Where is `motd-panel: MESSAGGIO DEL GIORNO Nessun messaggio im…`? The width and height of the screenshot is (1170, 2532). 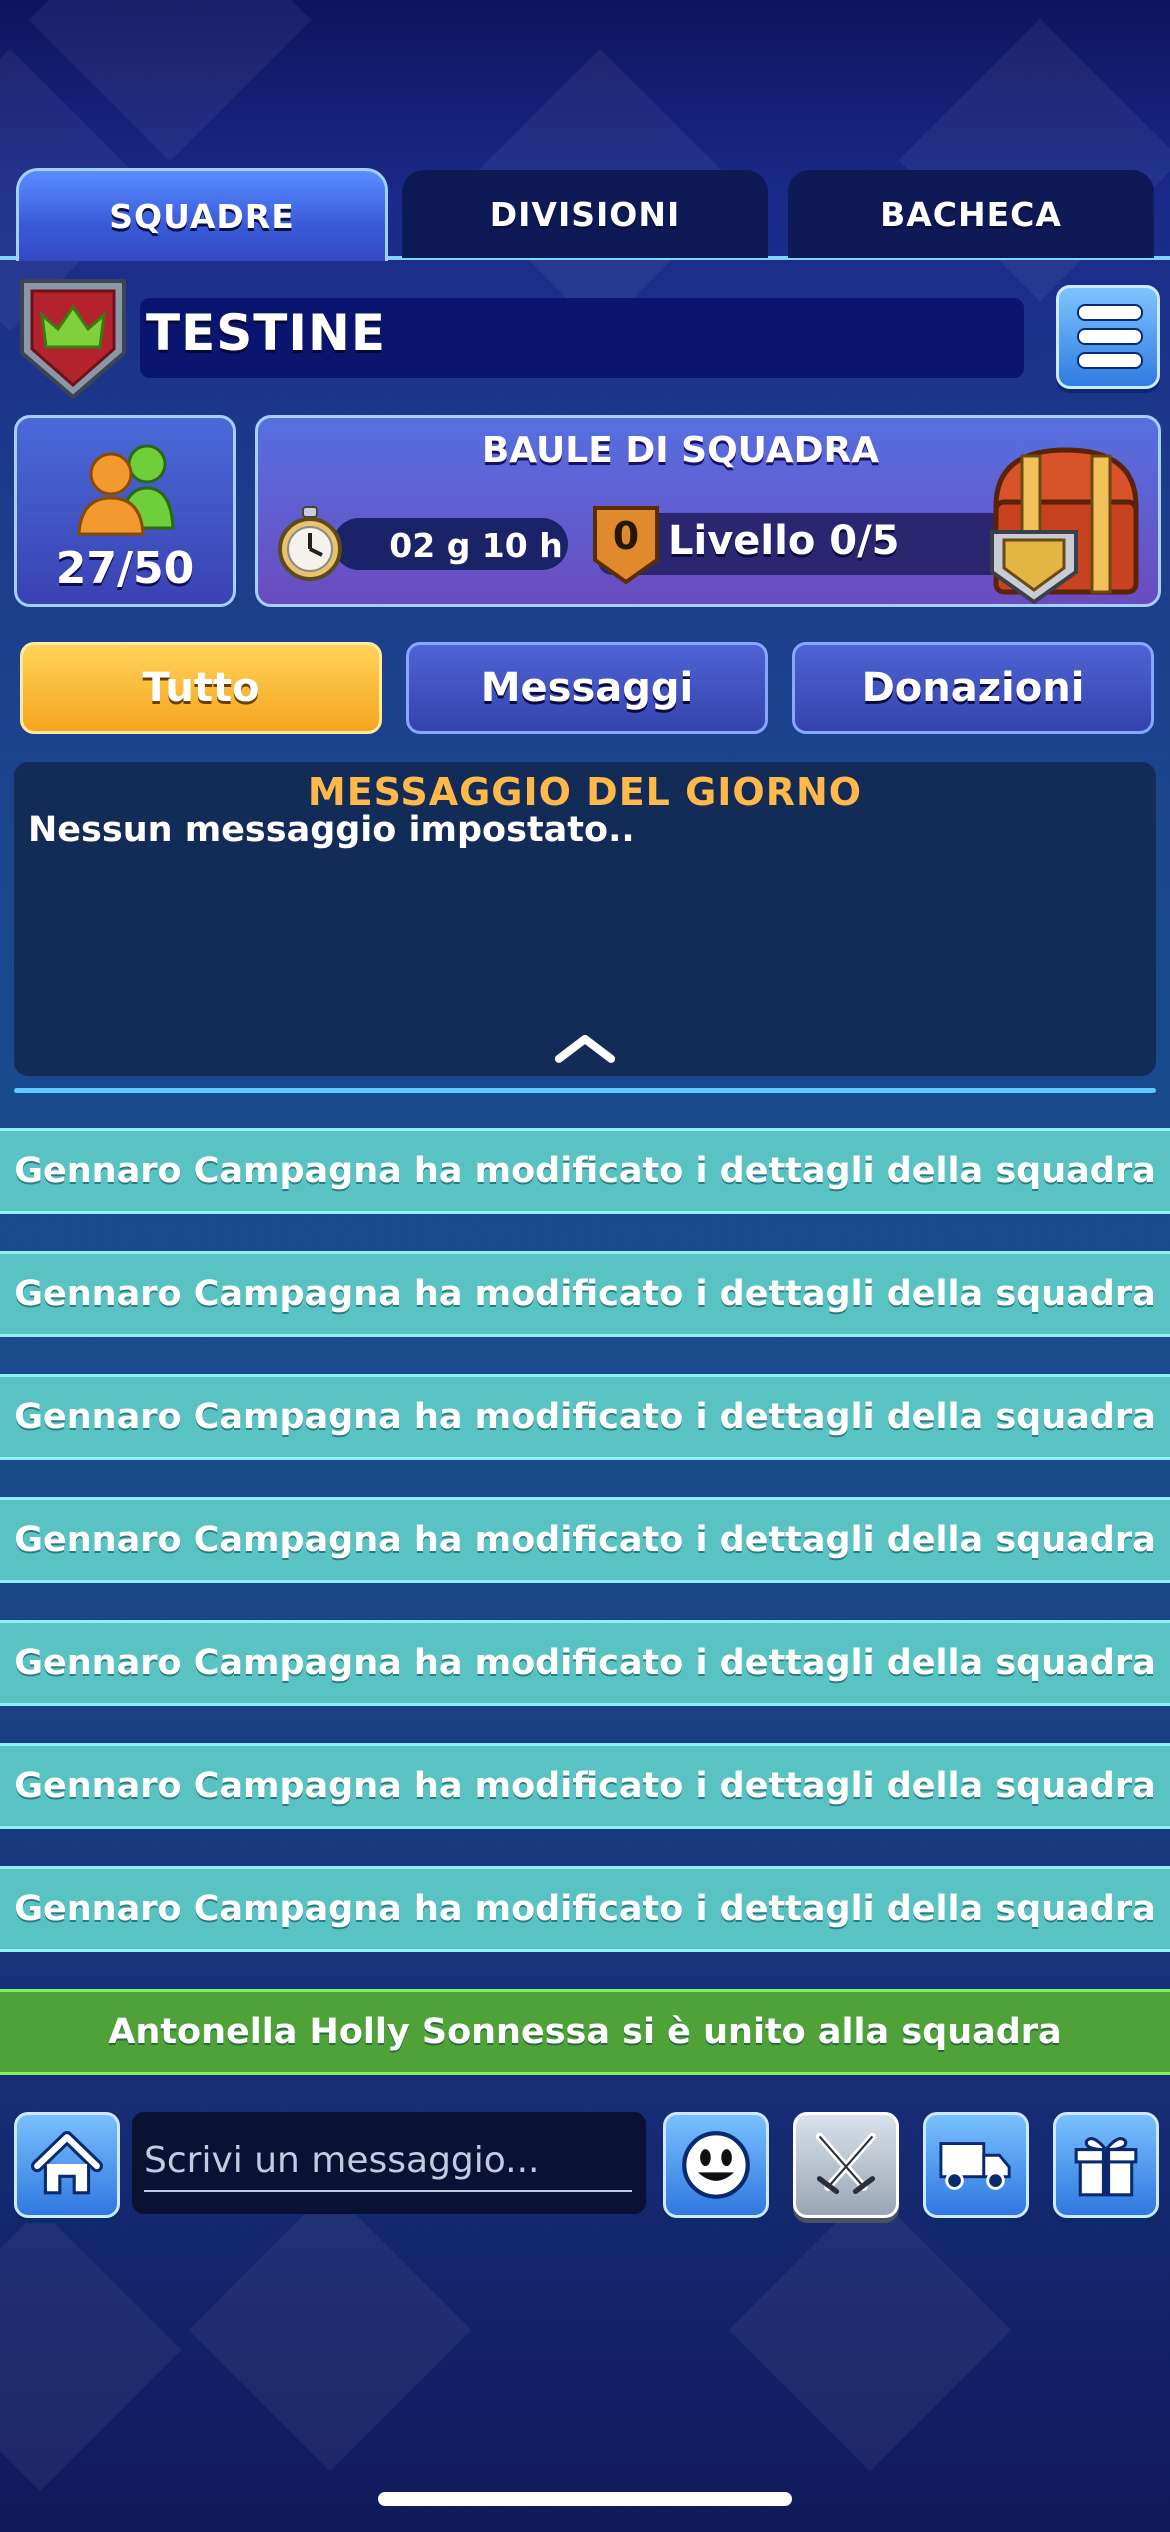
motd-panel: MESSAGGIO DEL GIORNO Nessun messaggio im… is located at coordinates (585, 919).